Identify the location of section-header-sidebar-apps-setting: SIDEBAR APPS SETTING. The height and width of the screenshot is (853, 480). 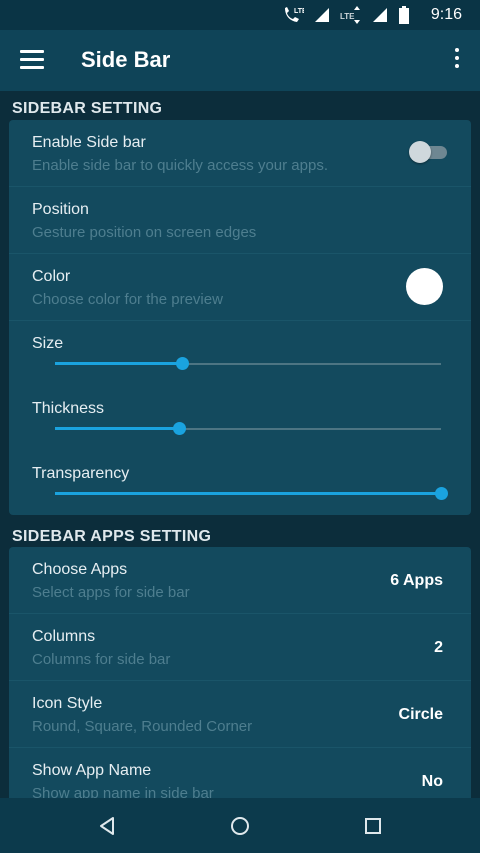
(112, 536).